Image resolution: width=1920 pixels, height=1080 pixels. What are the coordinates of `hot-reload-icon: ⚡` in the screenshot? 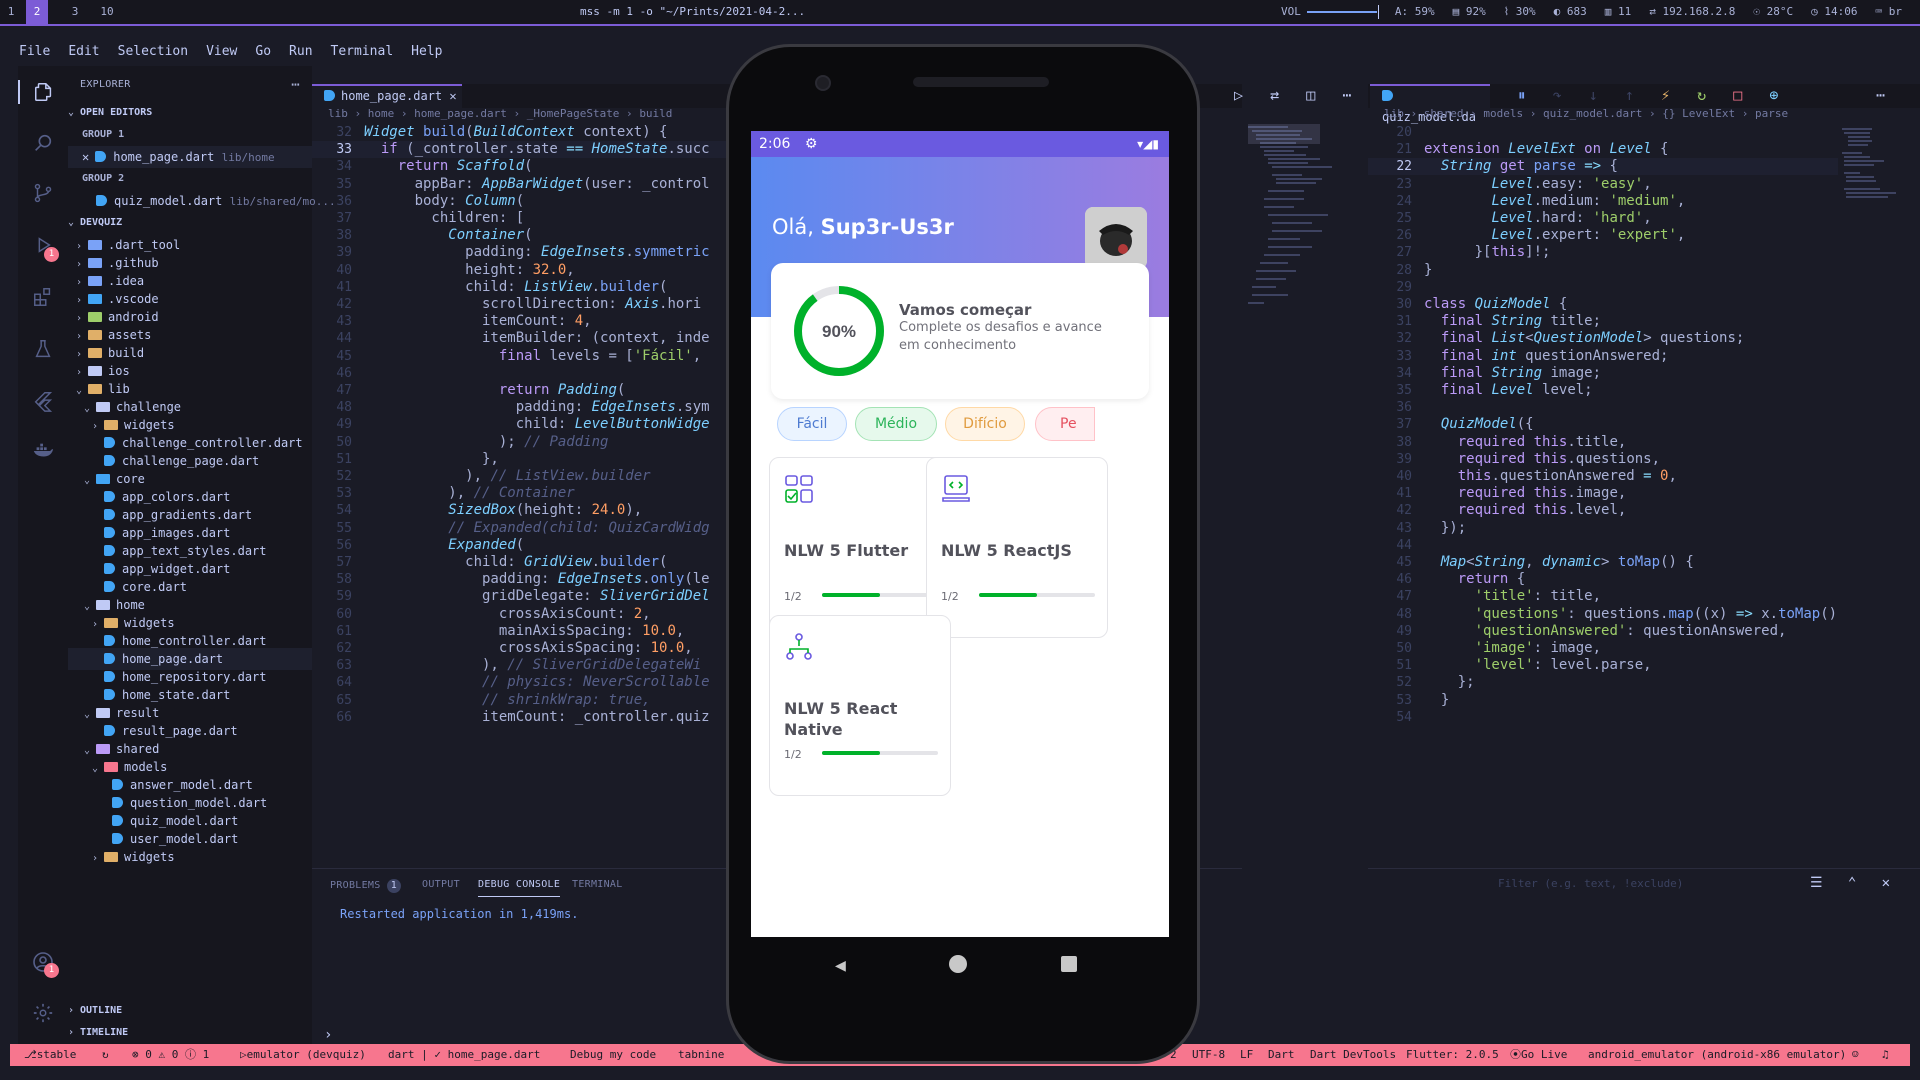 It's located at (1665, 95).